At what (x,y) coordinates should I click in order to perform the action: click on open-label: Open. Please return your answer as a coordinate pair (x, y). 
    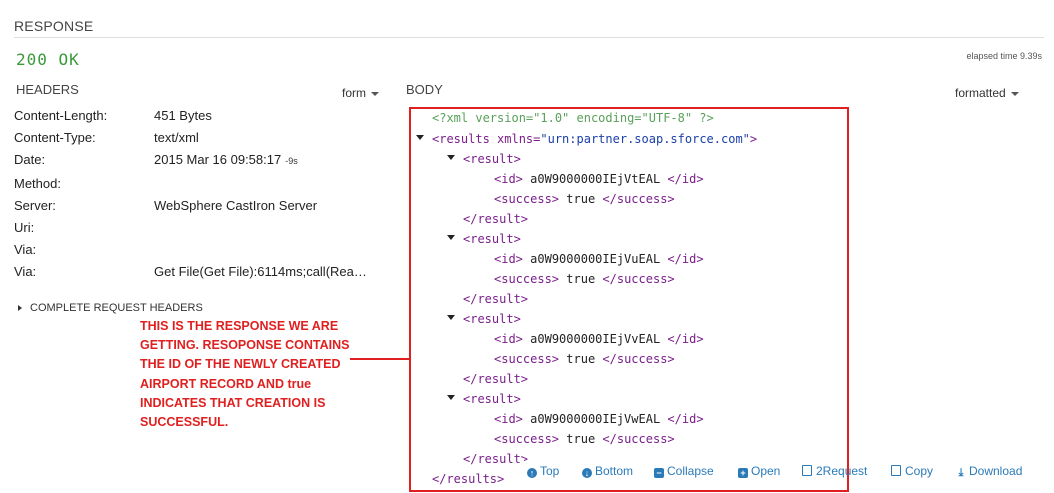
    Looking at the image, I should click on (766, 471).